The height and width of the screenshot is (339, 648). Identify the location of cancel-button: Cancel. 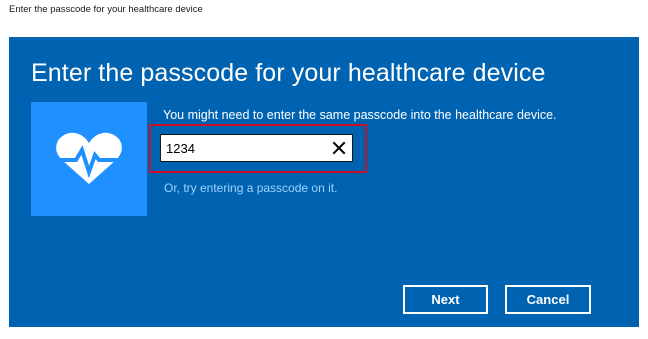
(548, 299).